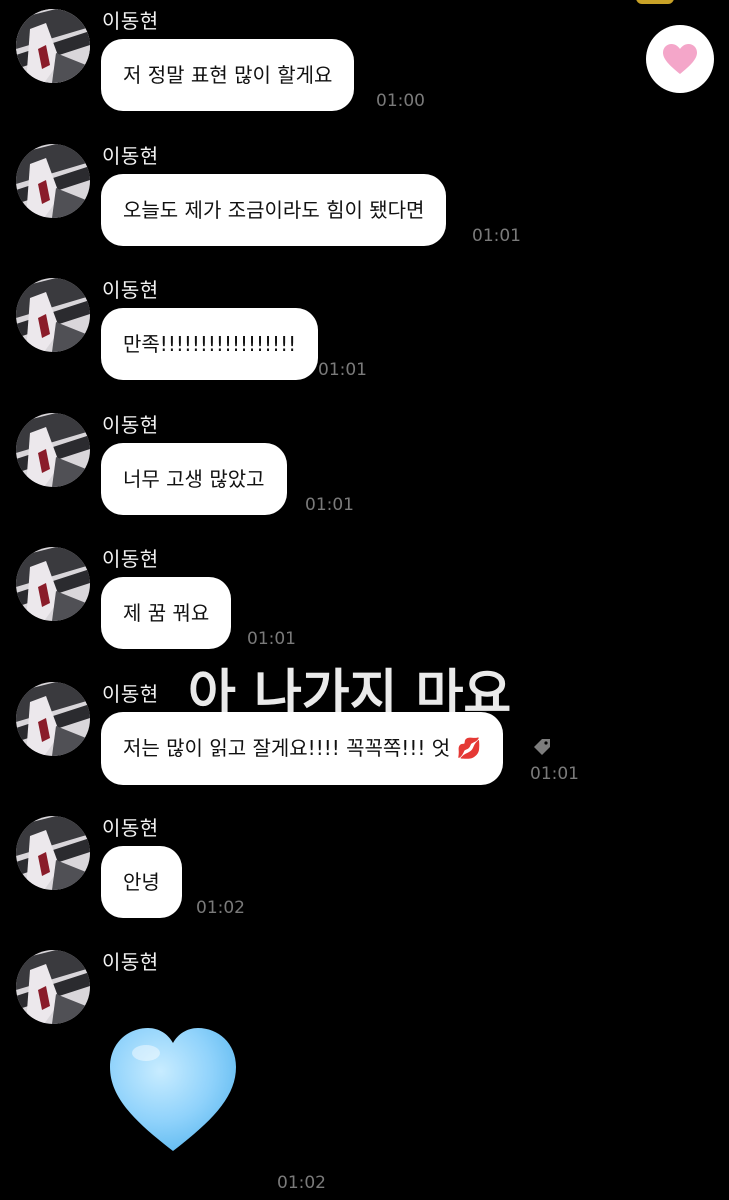 Image resolution: width=729 pixels, height=1200 pixels. I want to click on tag-icon, so click(542, 747).